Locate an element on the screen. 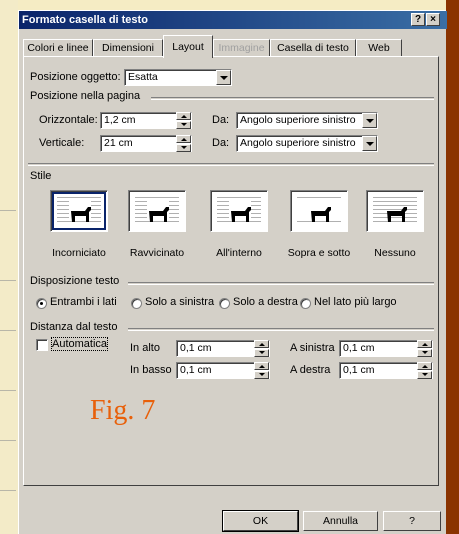 This screenshot has width=459, height=534. verticale-label: Verticale: is located at coordinates (62, 143).